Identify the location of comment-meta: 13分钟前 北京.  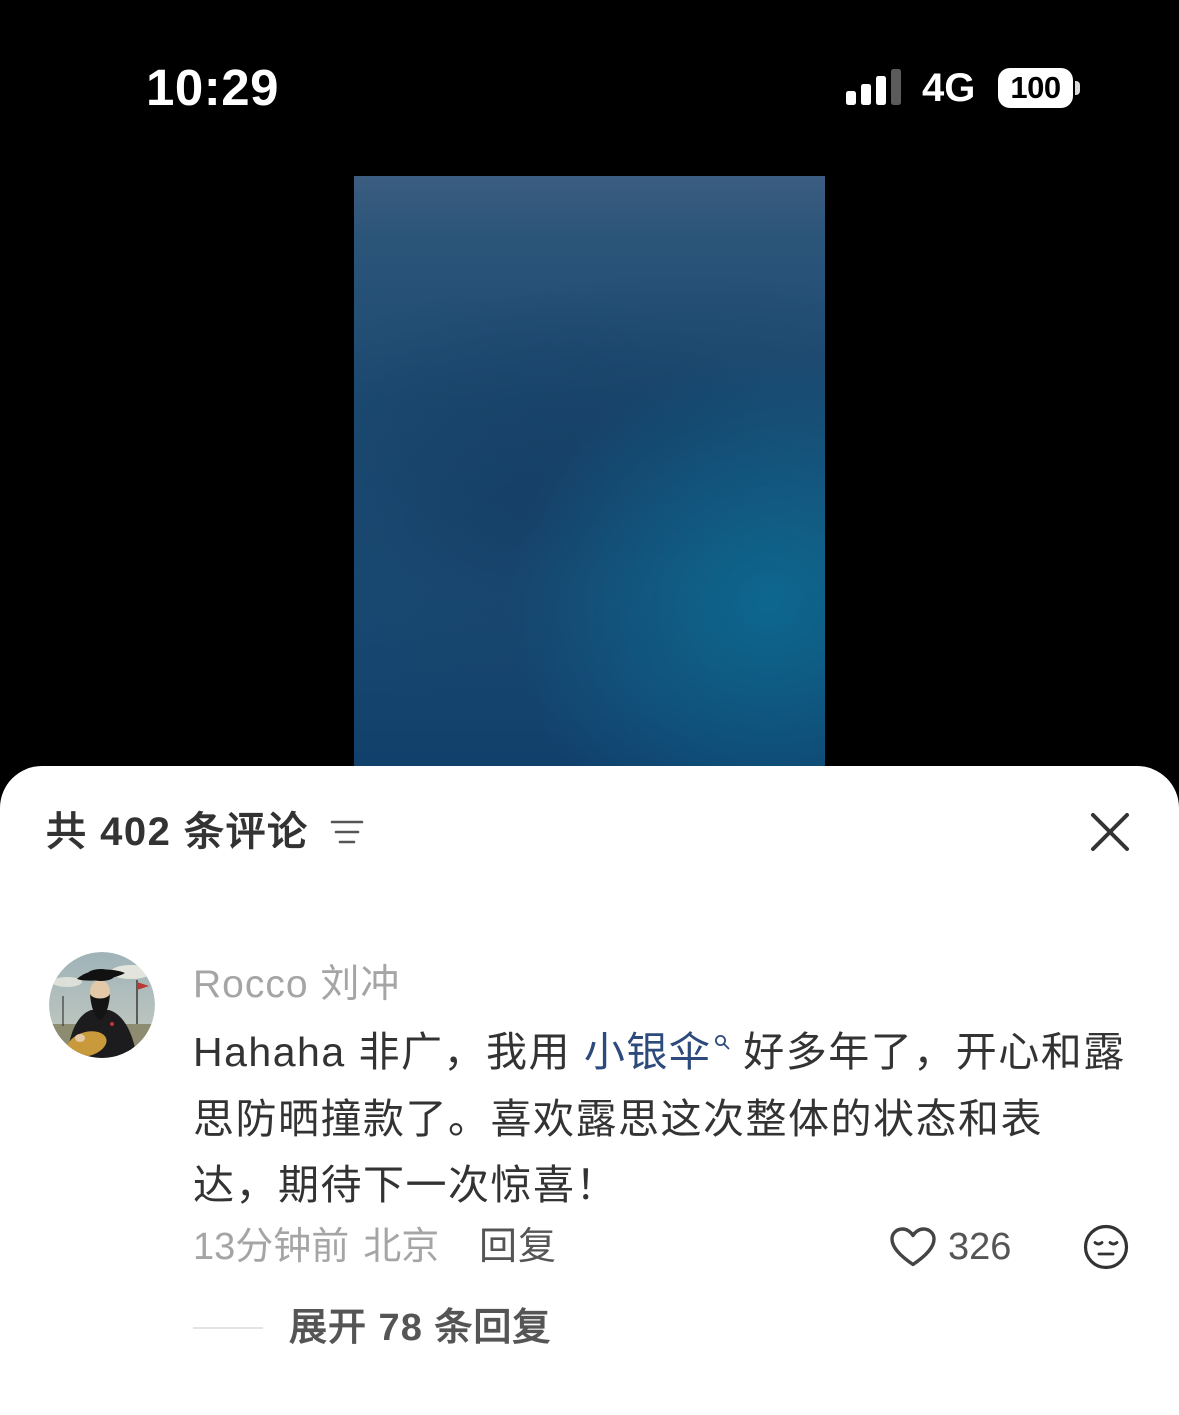
(316, 1247).